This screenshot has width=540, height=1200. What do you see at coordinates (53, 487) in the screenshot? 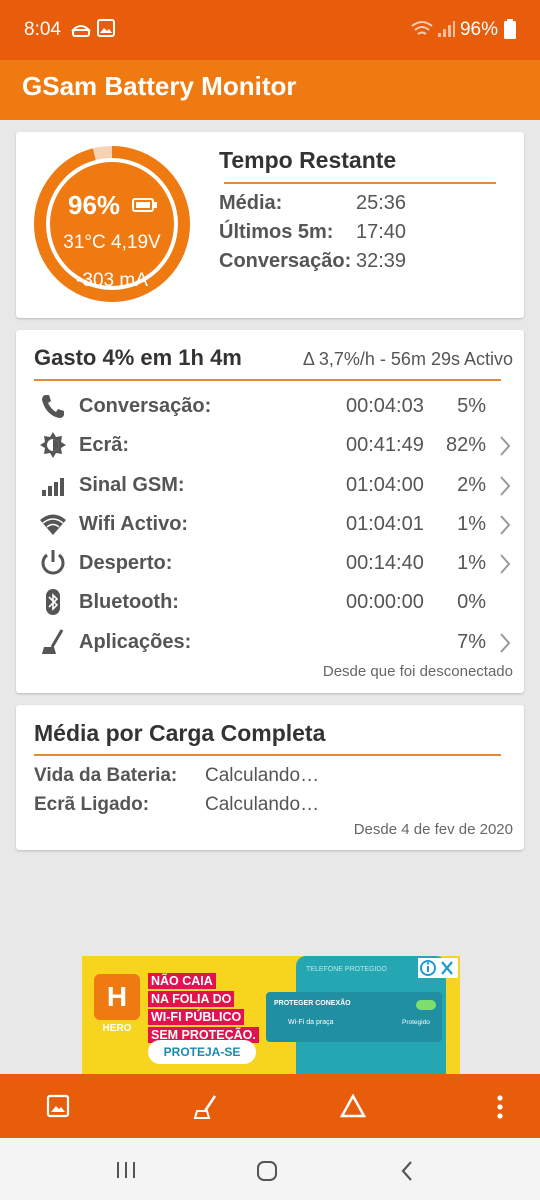
I see `signal-icon` at bounding box center [53, 487].